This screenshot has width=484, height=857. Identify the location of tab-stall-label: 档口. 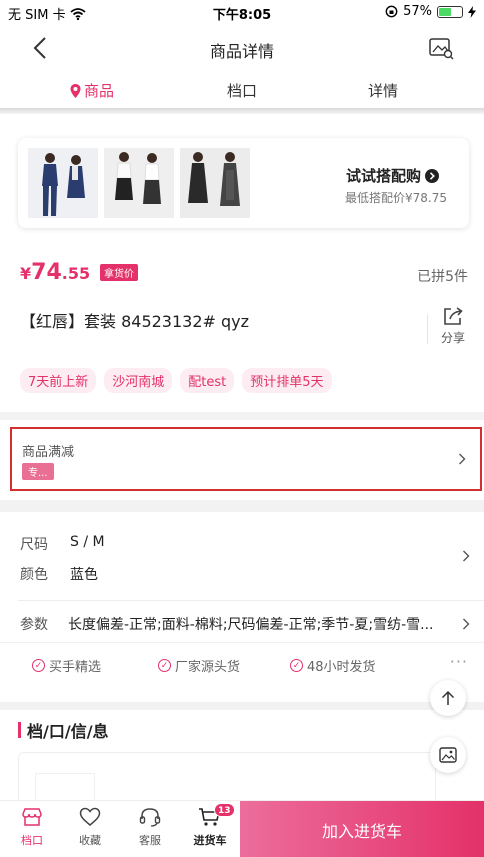
(242, 91).